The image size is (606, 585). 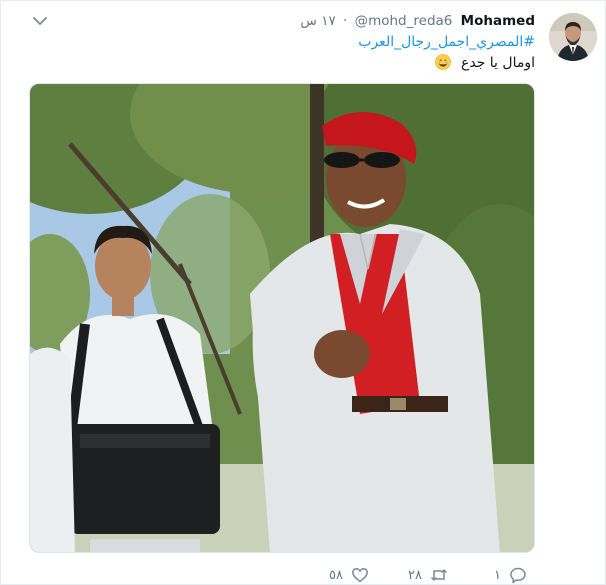 I want to click on tweet-menu-caret, so click(x=40, y=20).